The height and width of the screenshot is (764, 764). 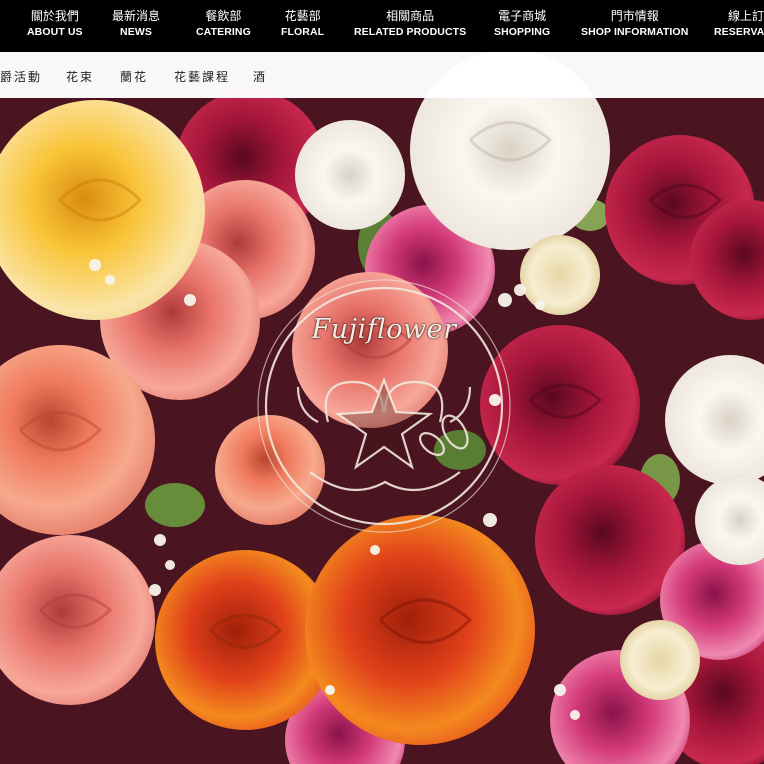 What do you see at coordinates (739, 32) in the screenshot?
I see `nav-reservation-en: RESERVAT` at bounding box center [739, 32].